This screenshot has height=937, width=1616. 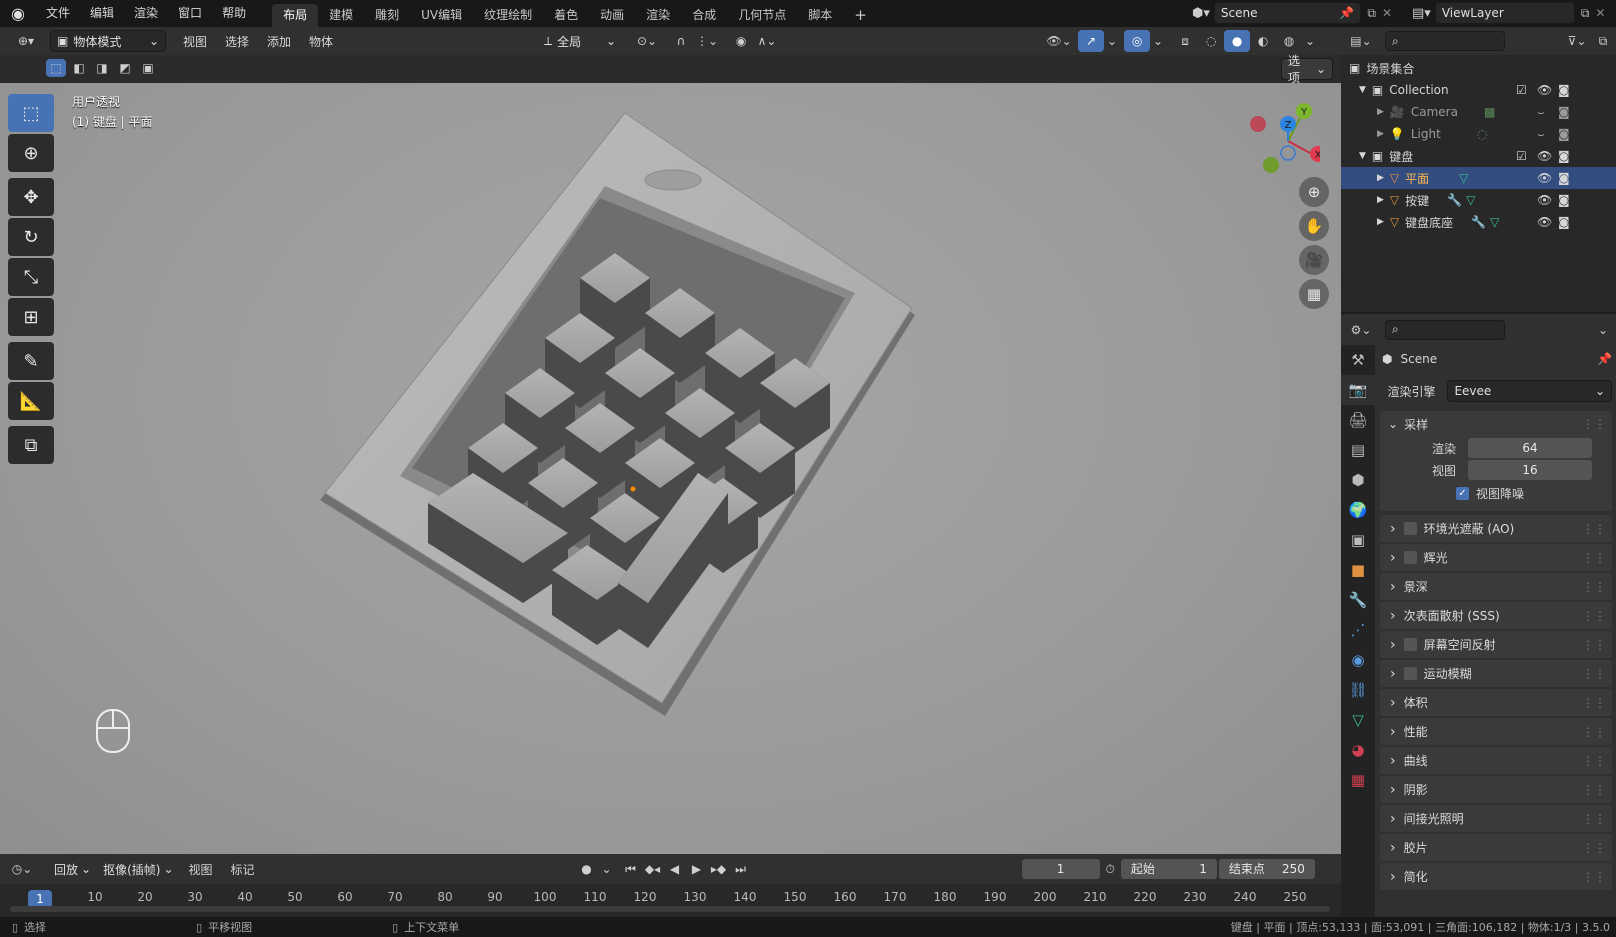 What do you see at coordinates (1358, 480) in the screenshot?
I see `scene-tab-icon: ⬢` at bounding box center [1358, 480].